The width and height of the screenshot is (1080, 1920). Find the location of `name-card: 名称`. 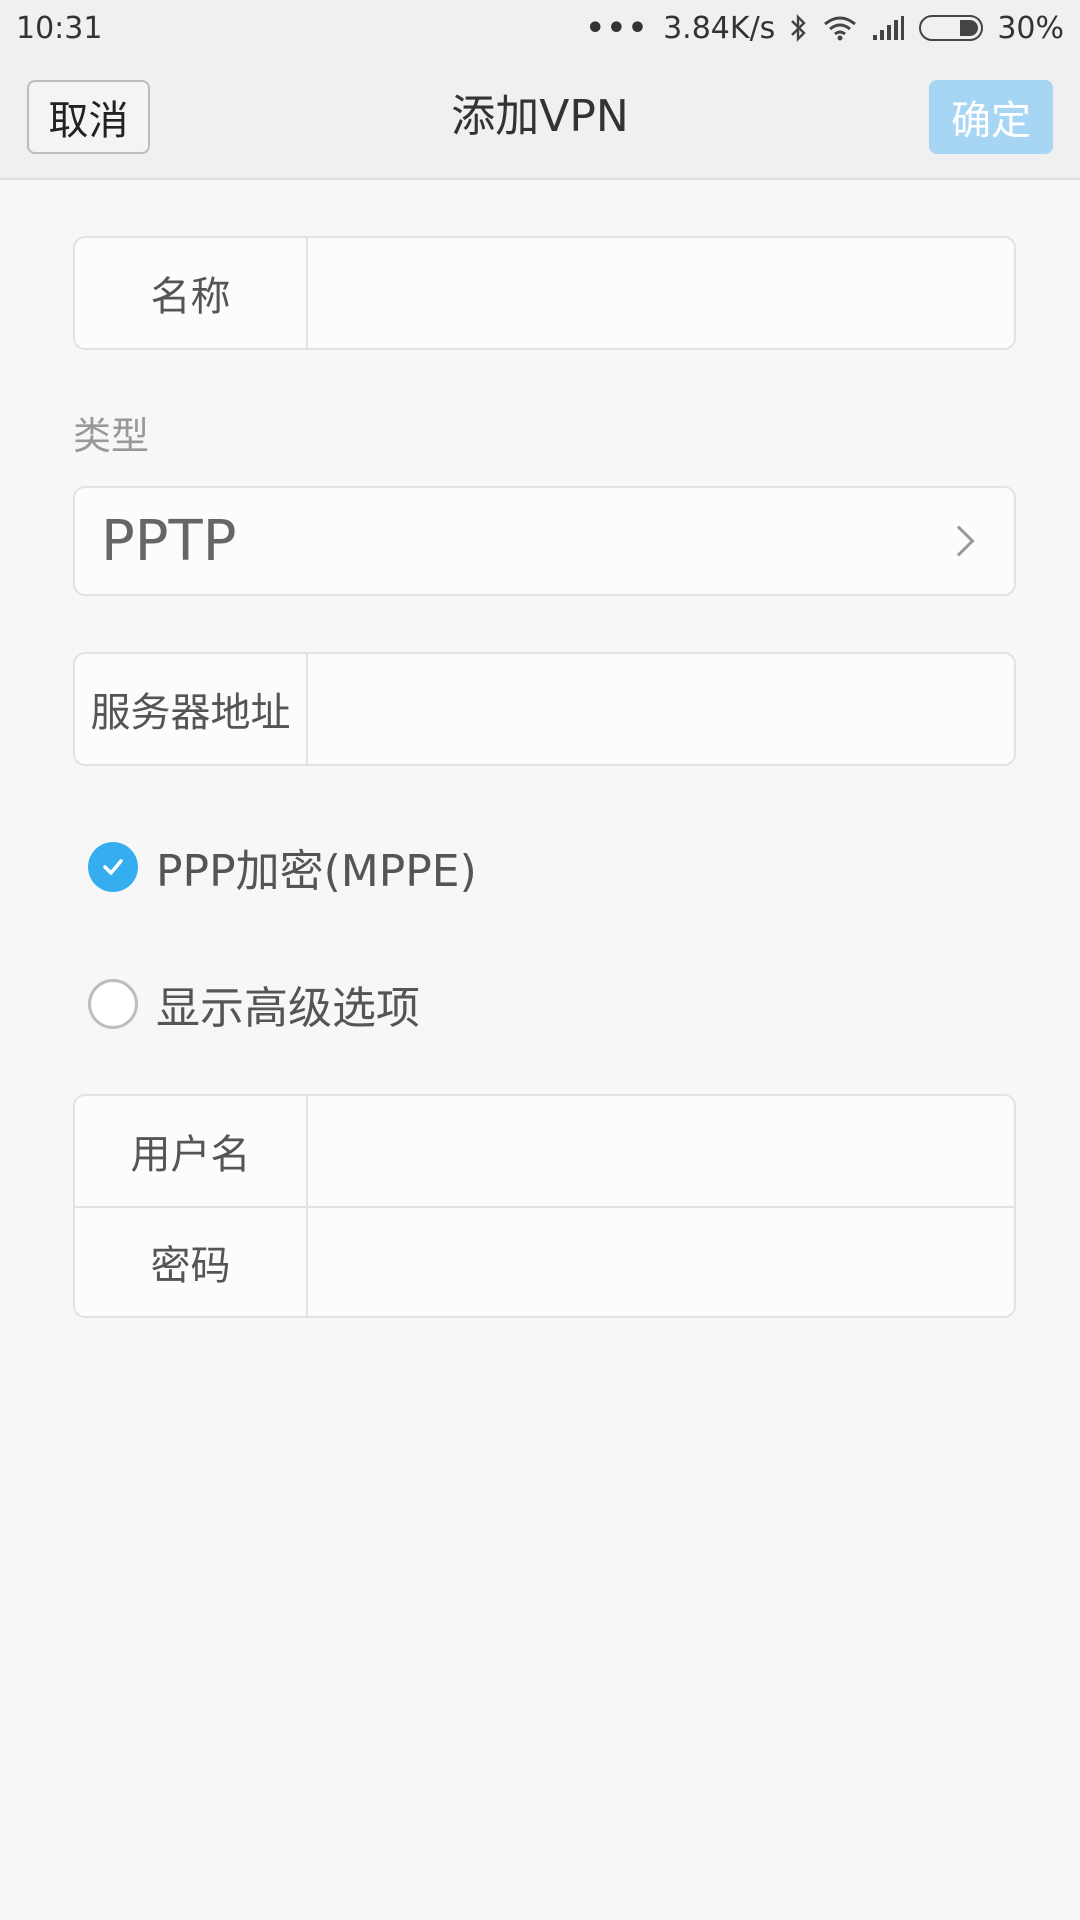

name-card: 名称 is located at coordinates (544, 293).